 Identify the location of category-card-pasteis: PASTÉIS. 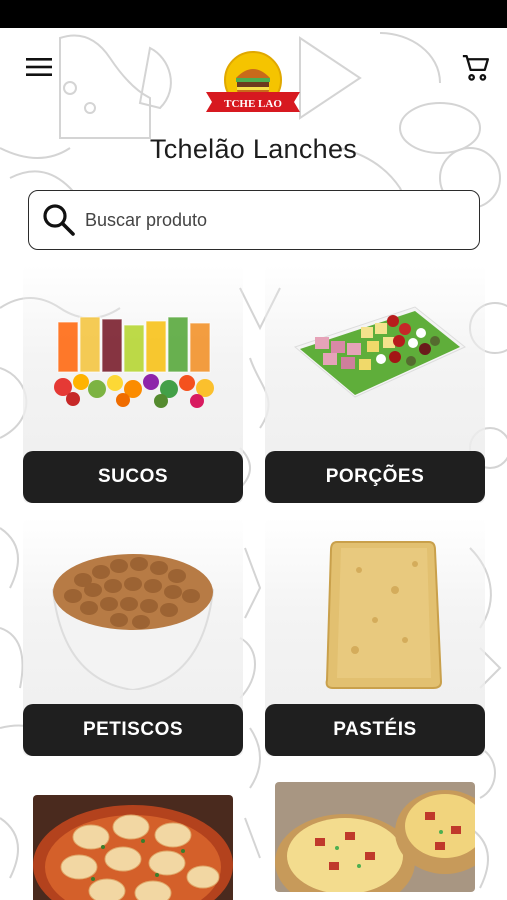
(375, 637).